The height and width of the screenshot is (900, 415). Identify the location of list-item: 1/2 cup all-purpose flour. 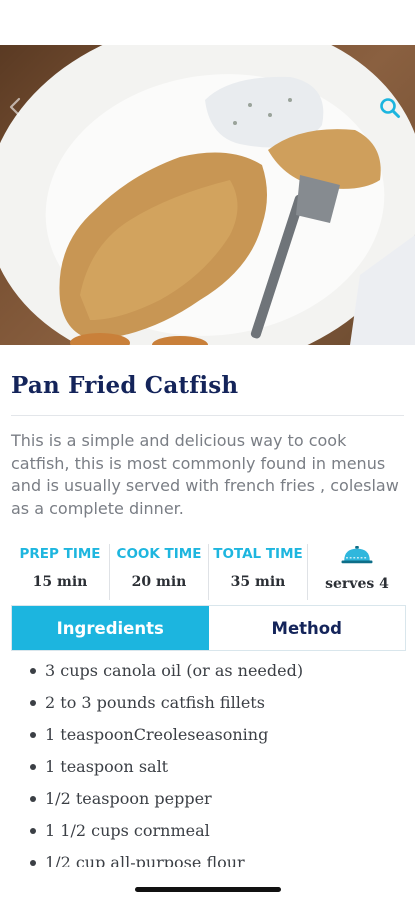
(213, 857).